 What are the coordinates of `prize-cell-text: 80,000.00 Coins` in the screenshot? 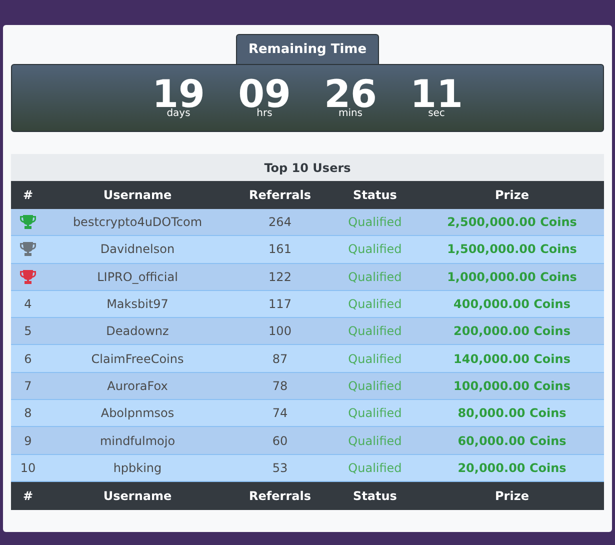 It's located at (512, 413).